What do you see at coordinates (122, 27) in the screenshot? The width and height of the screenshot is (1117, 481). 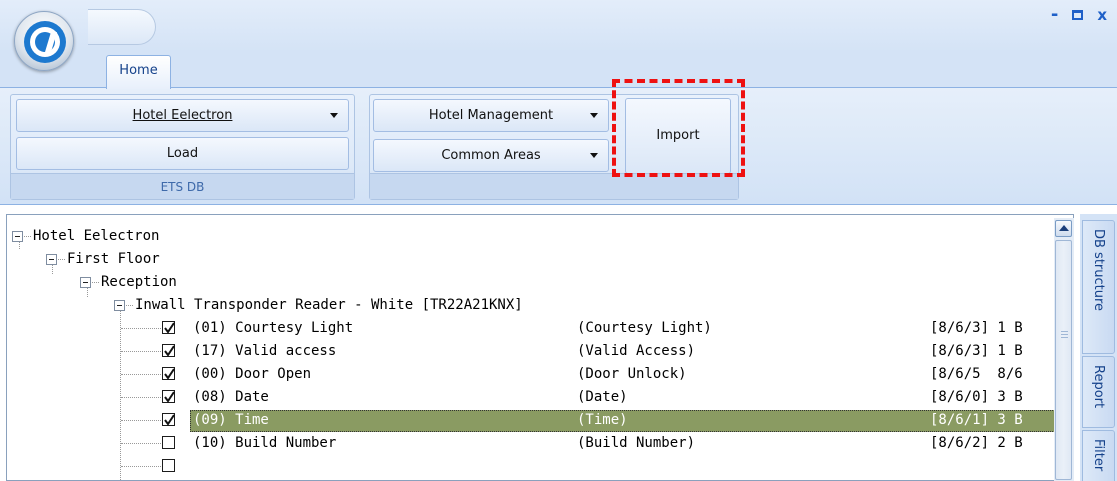 I see `quick-access-toolbar` at bounding box center [122, 27].